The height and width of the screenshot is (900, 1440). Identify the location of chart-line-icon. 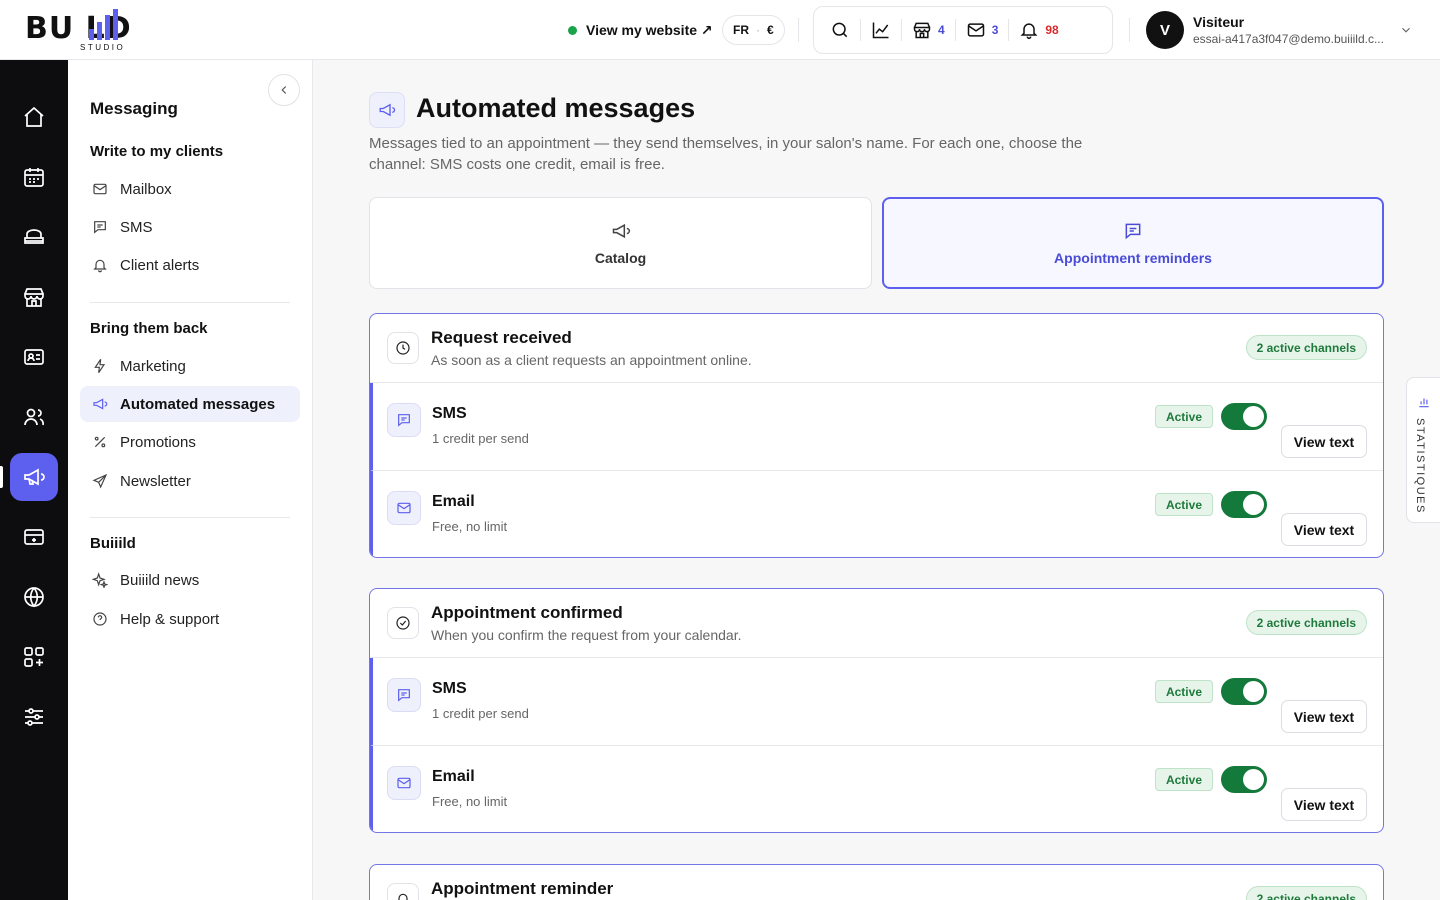
(880, 30).